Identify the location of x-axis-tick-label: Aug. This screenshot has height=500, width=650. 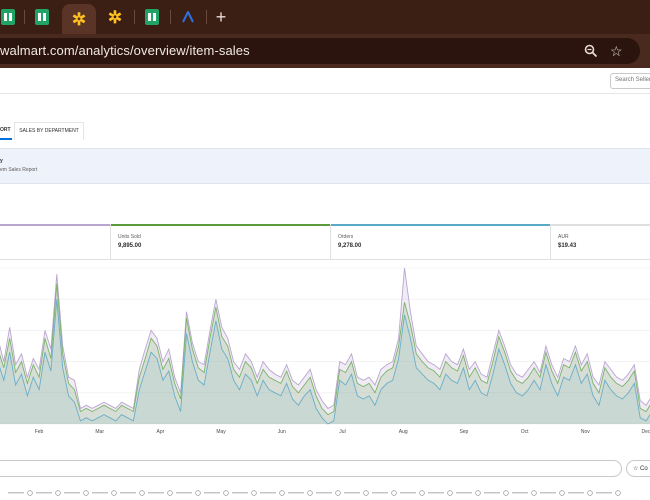
(403, 432).